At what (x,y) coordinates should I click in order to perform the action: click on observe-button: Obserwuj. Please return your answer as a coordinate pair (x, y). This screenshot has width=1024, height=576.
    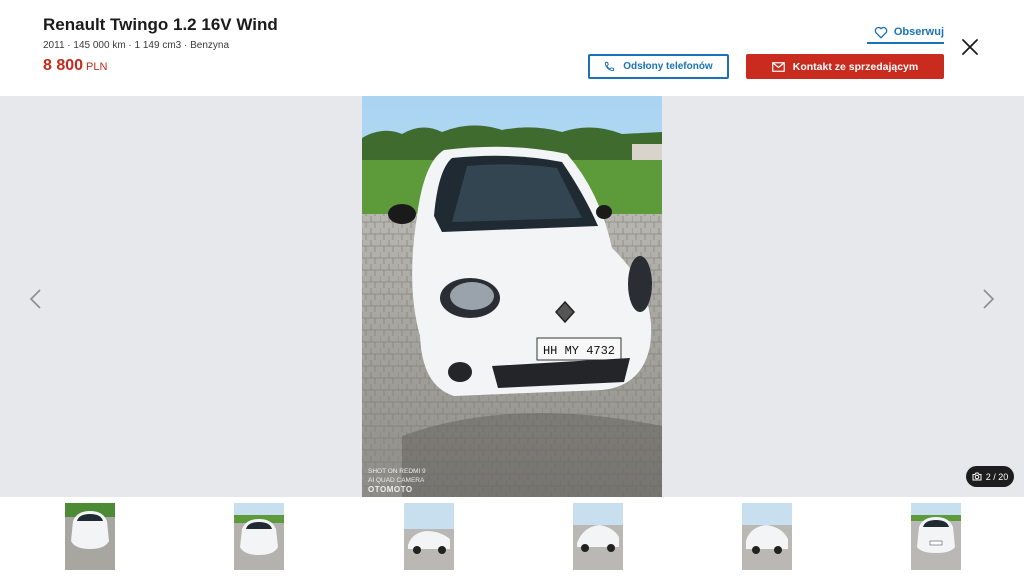
    Looking at the image, I should click on (905, 34).